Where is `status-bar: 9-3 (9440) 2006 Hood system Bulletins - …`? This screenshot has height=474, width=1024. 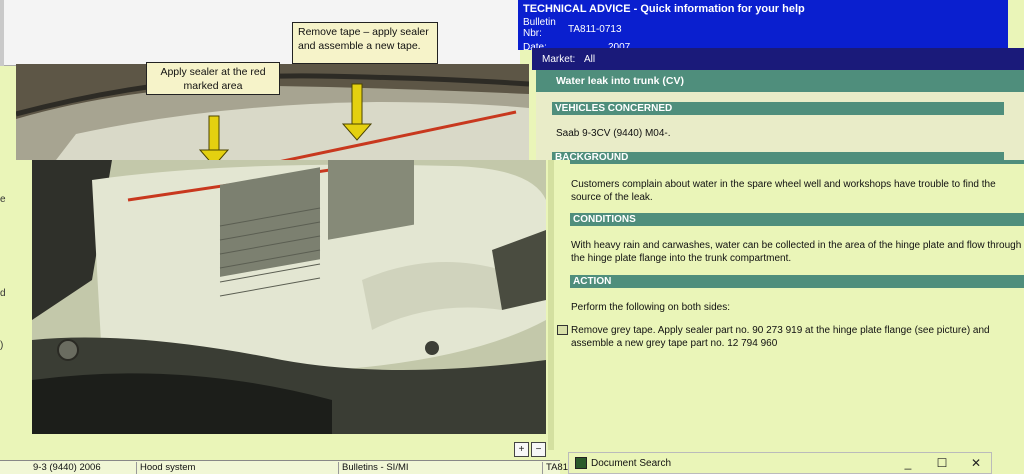
status-bar: 9-3 (9440) 2006 Hood system Bulletins - … is located at coordinates (284, 467).